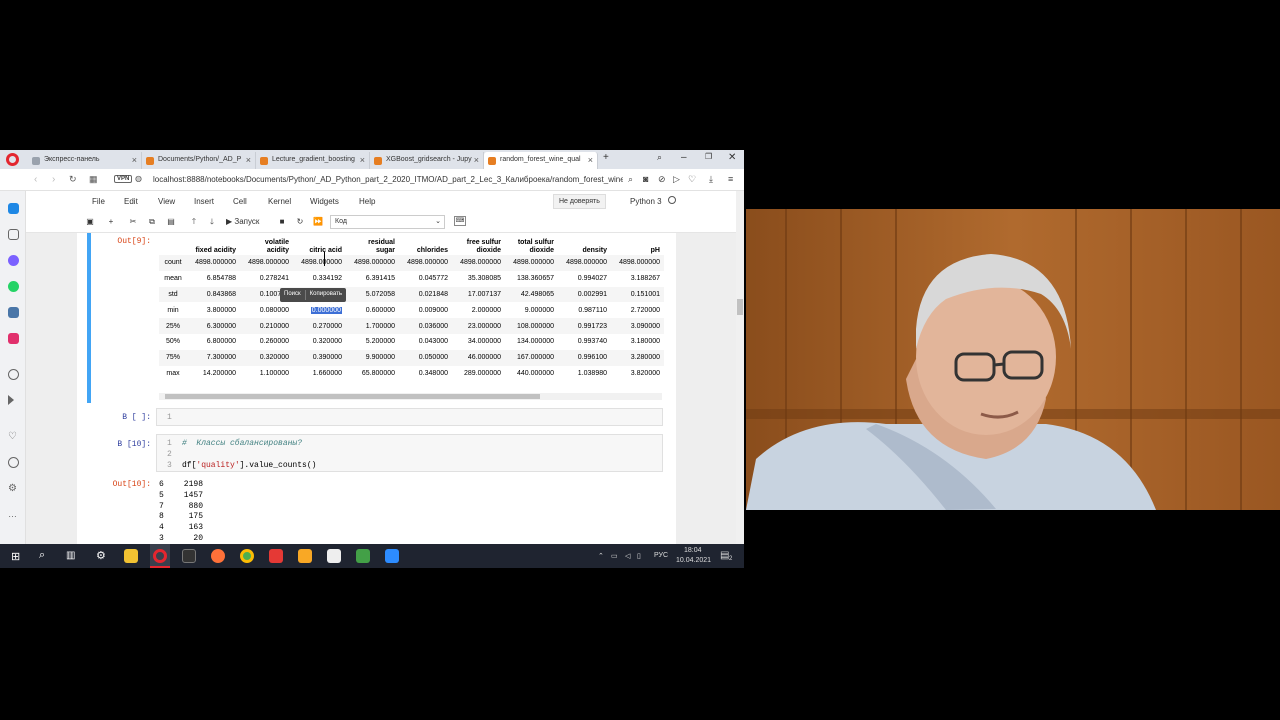 The height and width of the screenshot is (720, 1280). I want to click on code-comment: # Классы сбалансированы?, so click(242, 443).